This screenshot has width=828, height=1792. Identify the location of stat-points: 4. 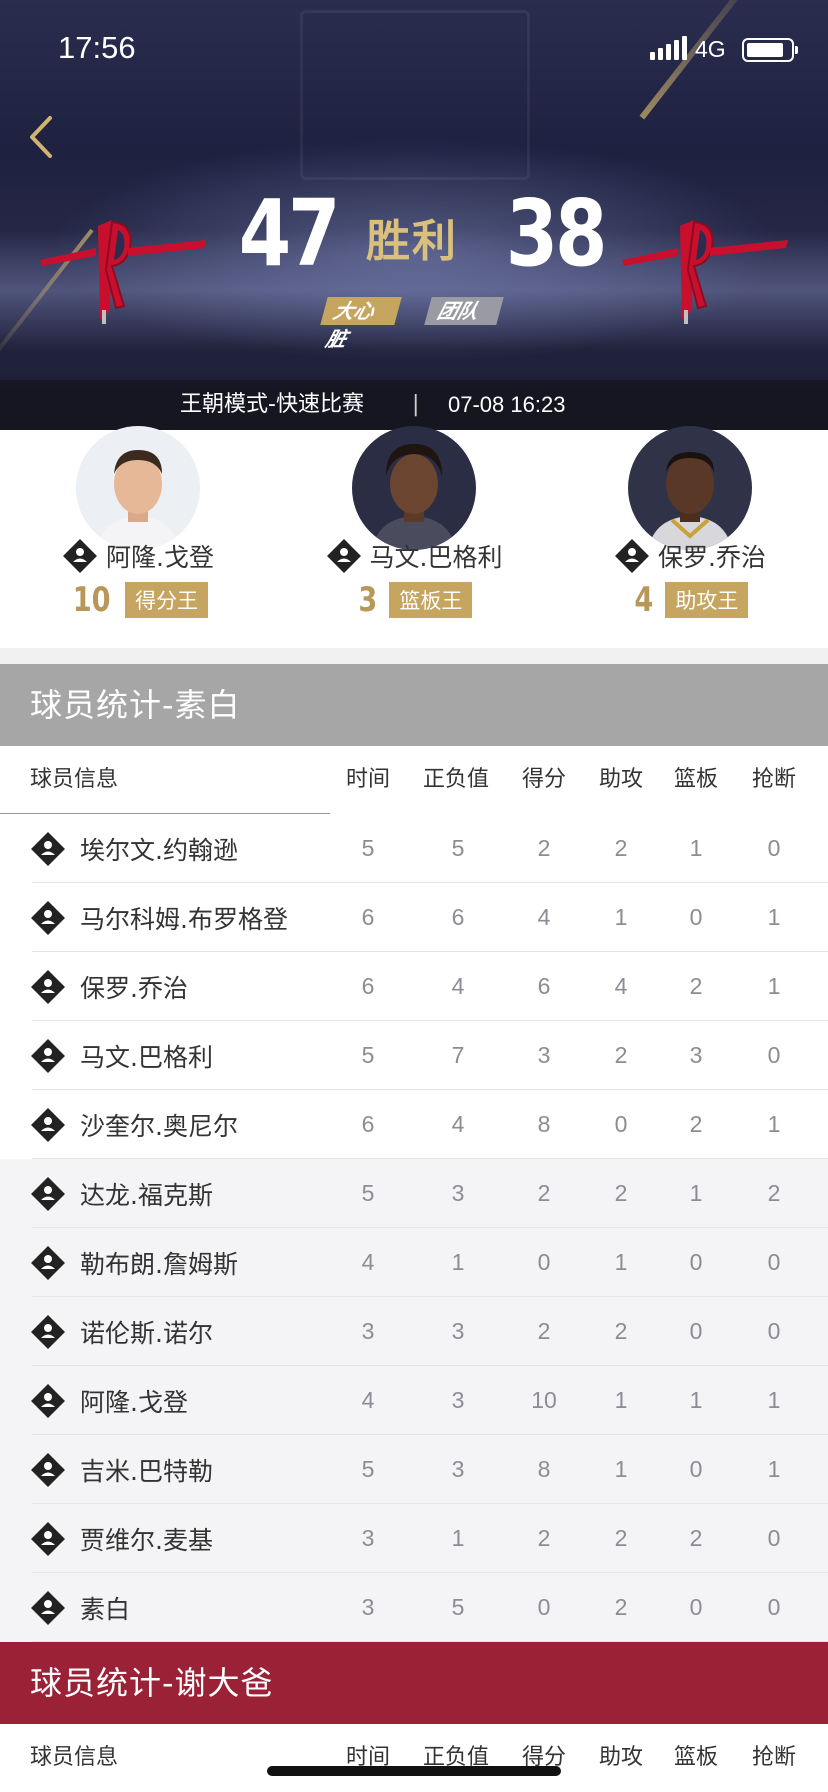
(544, 917).